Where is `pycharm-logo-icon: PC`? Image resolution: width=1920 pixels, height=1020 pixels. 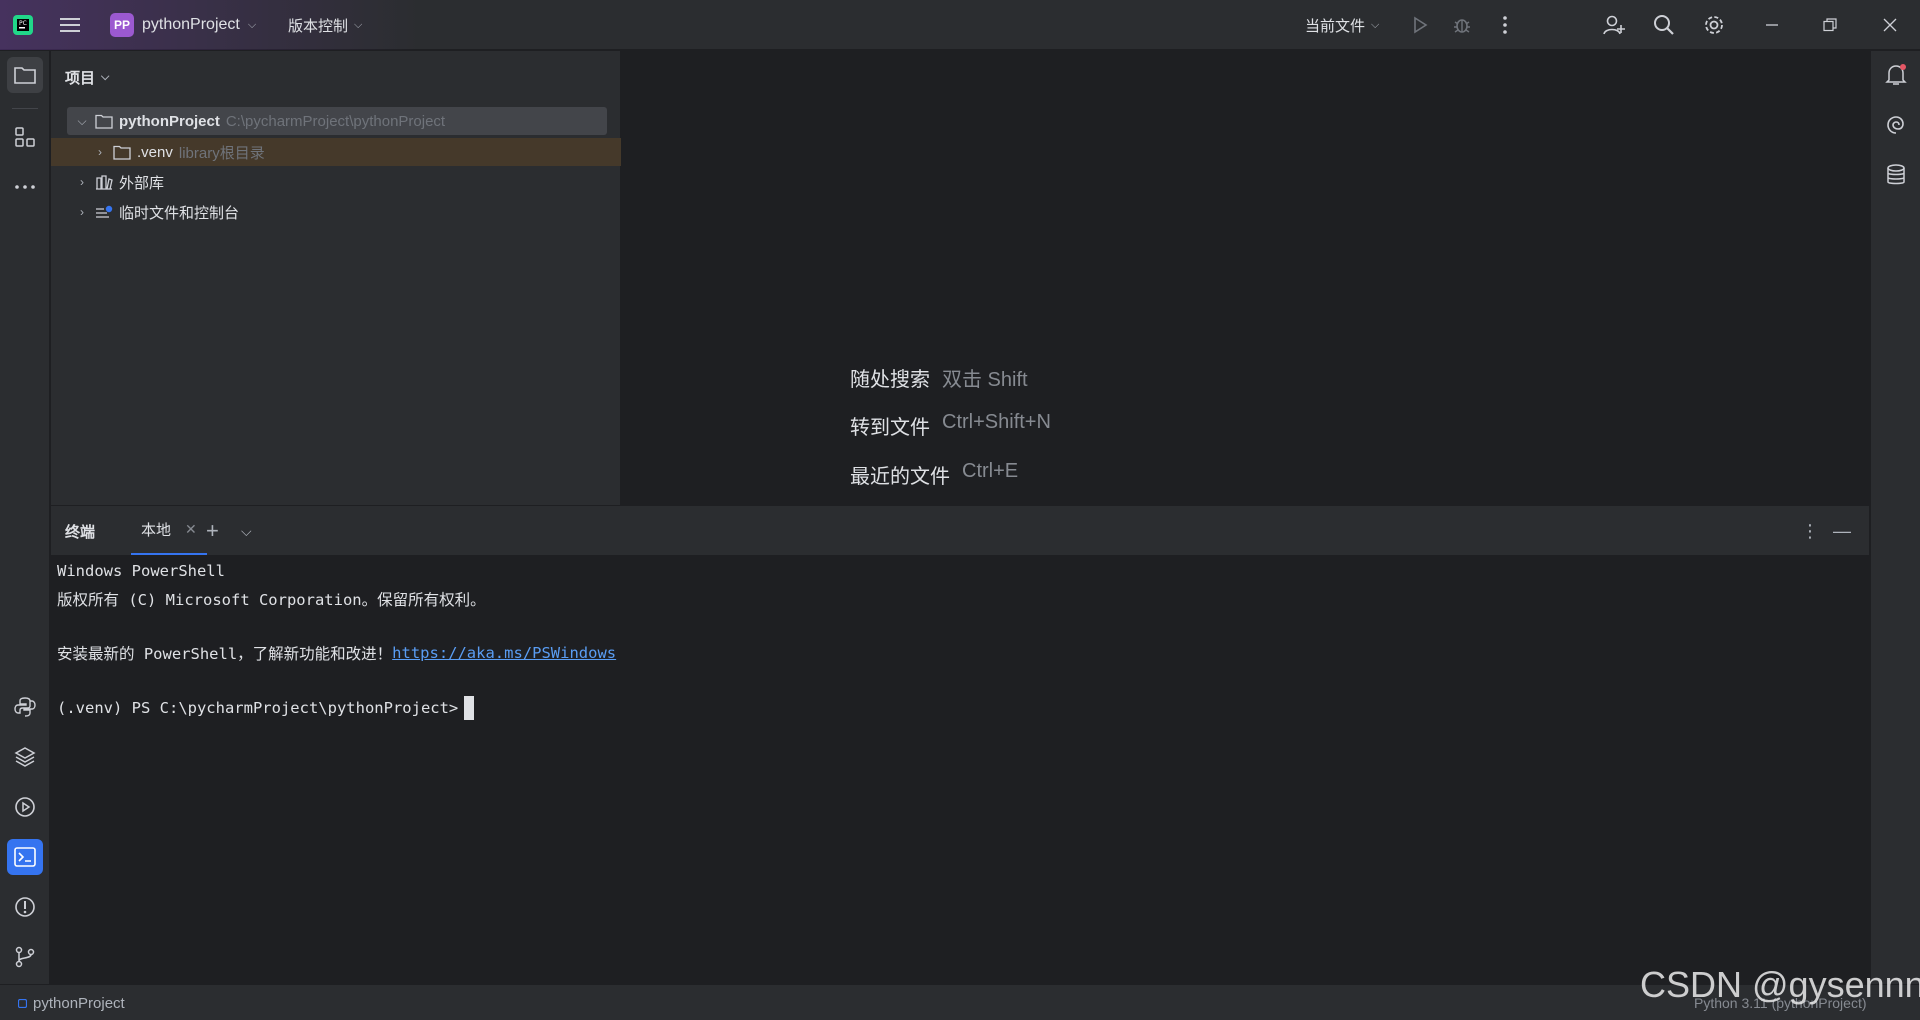
pycharm-logo-icon: PC is located at coordinates (25, 25).